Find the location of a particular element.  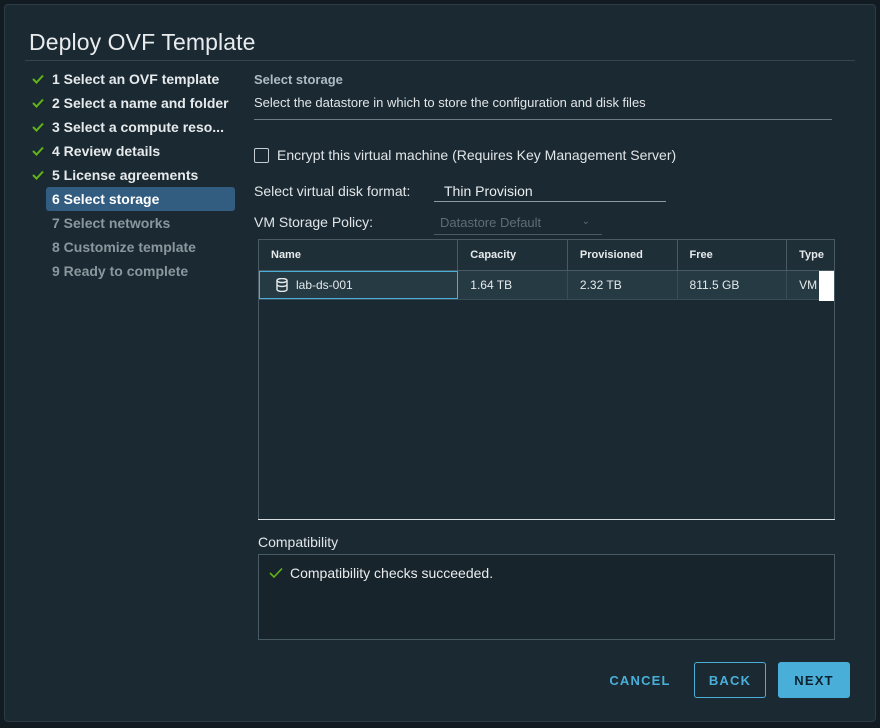

column-header-provisioned: Provisioned is located at coordinates (623, 255).